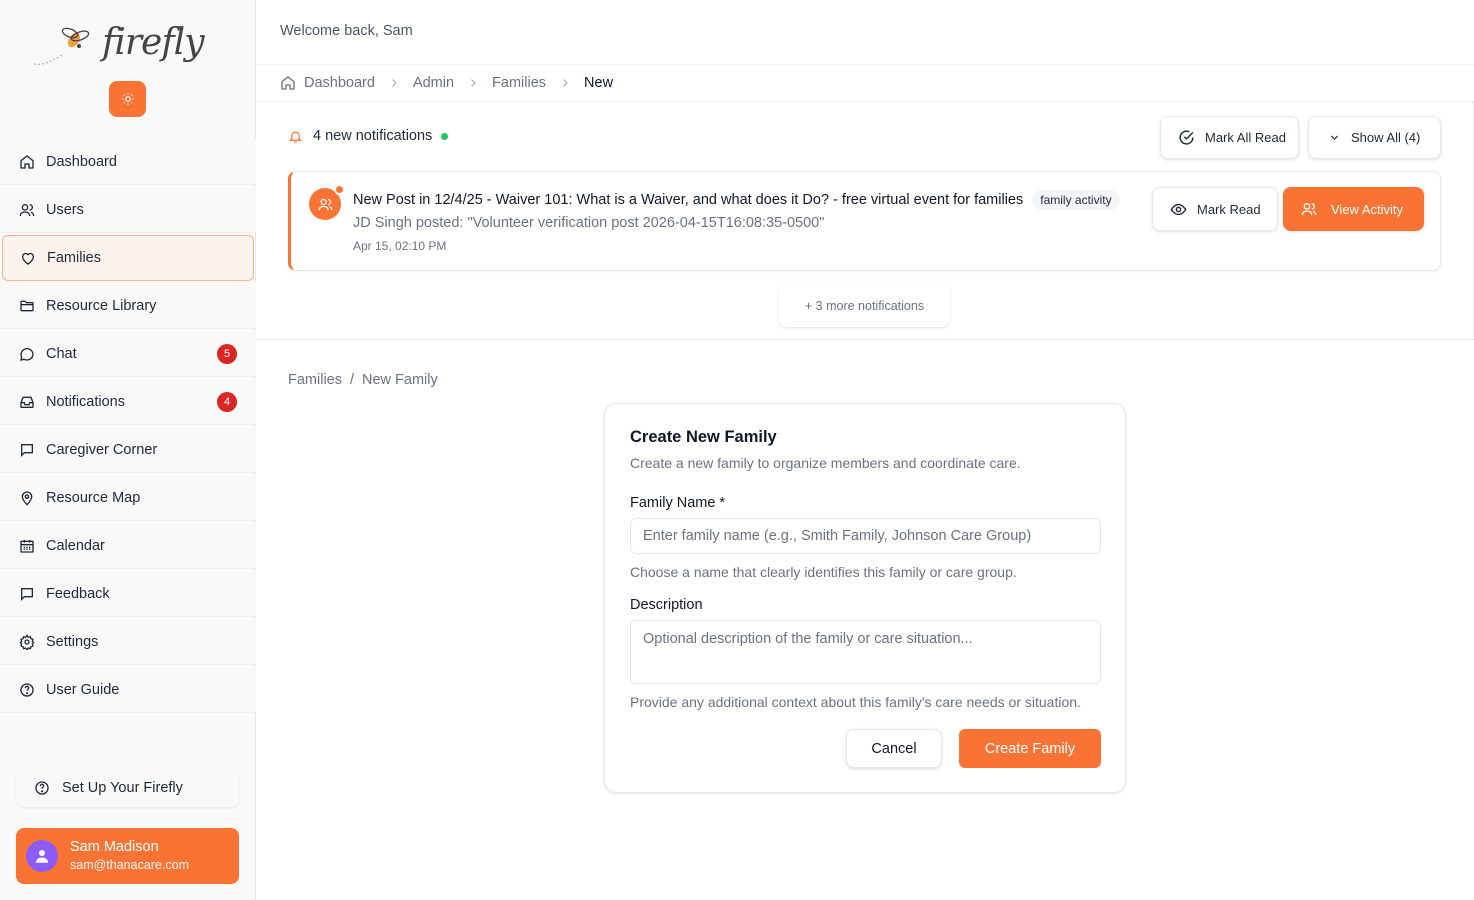 Image resolution: width=1474 pixels, height=900 pixels. I want to click on family-name-label: Family Name *, so click(678, 503).